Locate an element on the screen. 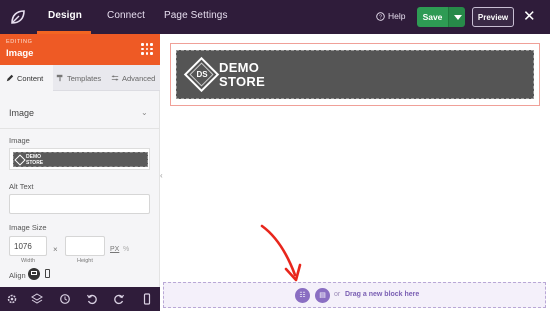  tab-design: Design is located at coordinates (65, 15).